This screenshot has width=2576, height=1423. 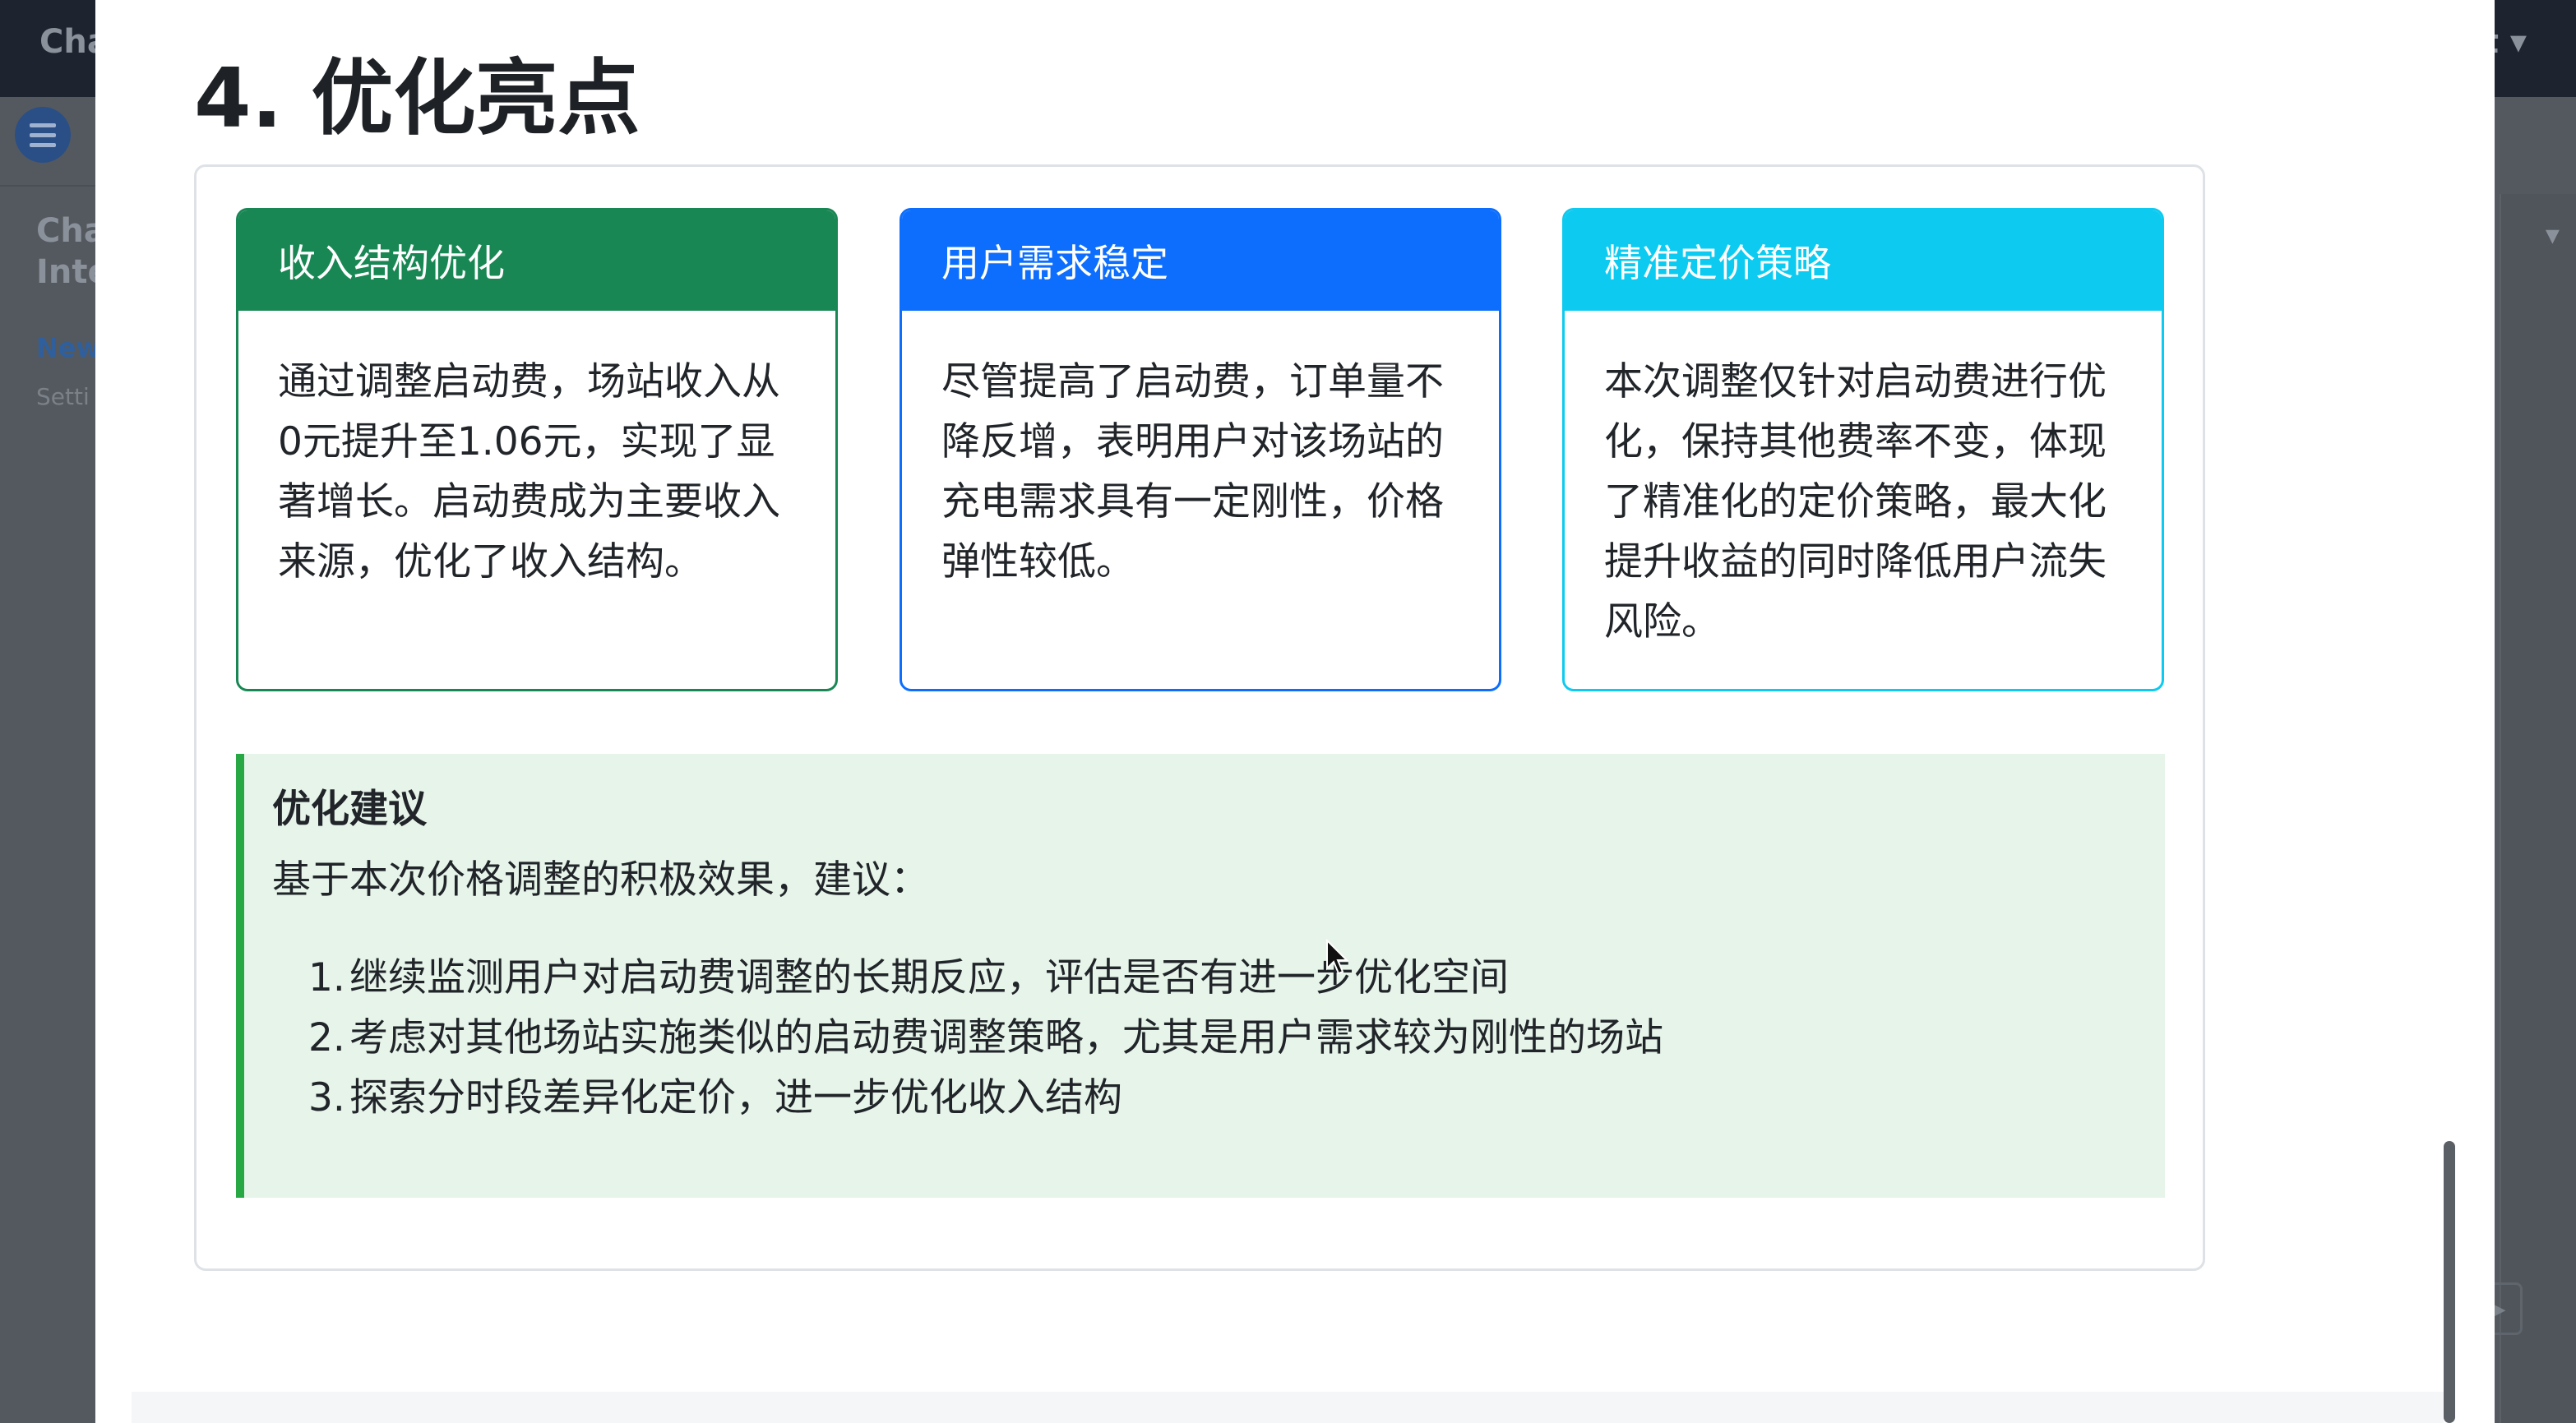 What do you see at coordinates (1236, 1098) in the screenshot?
I see `list-item: 3. 探索分时段差异化定价，进一步优化收入结构` at bounding box center [1236, 1098].